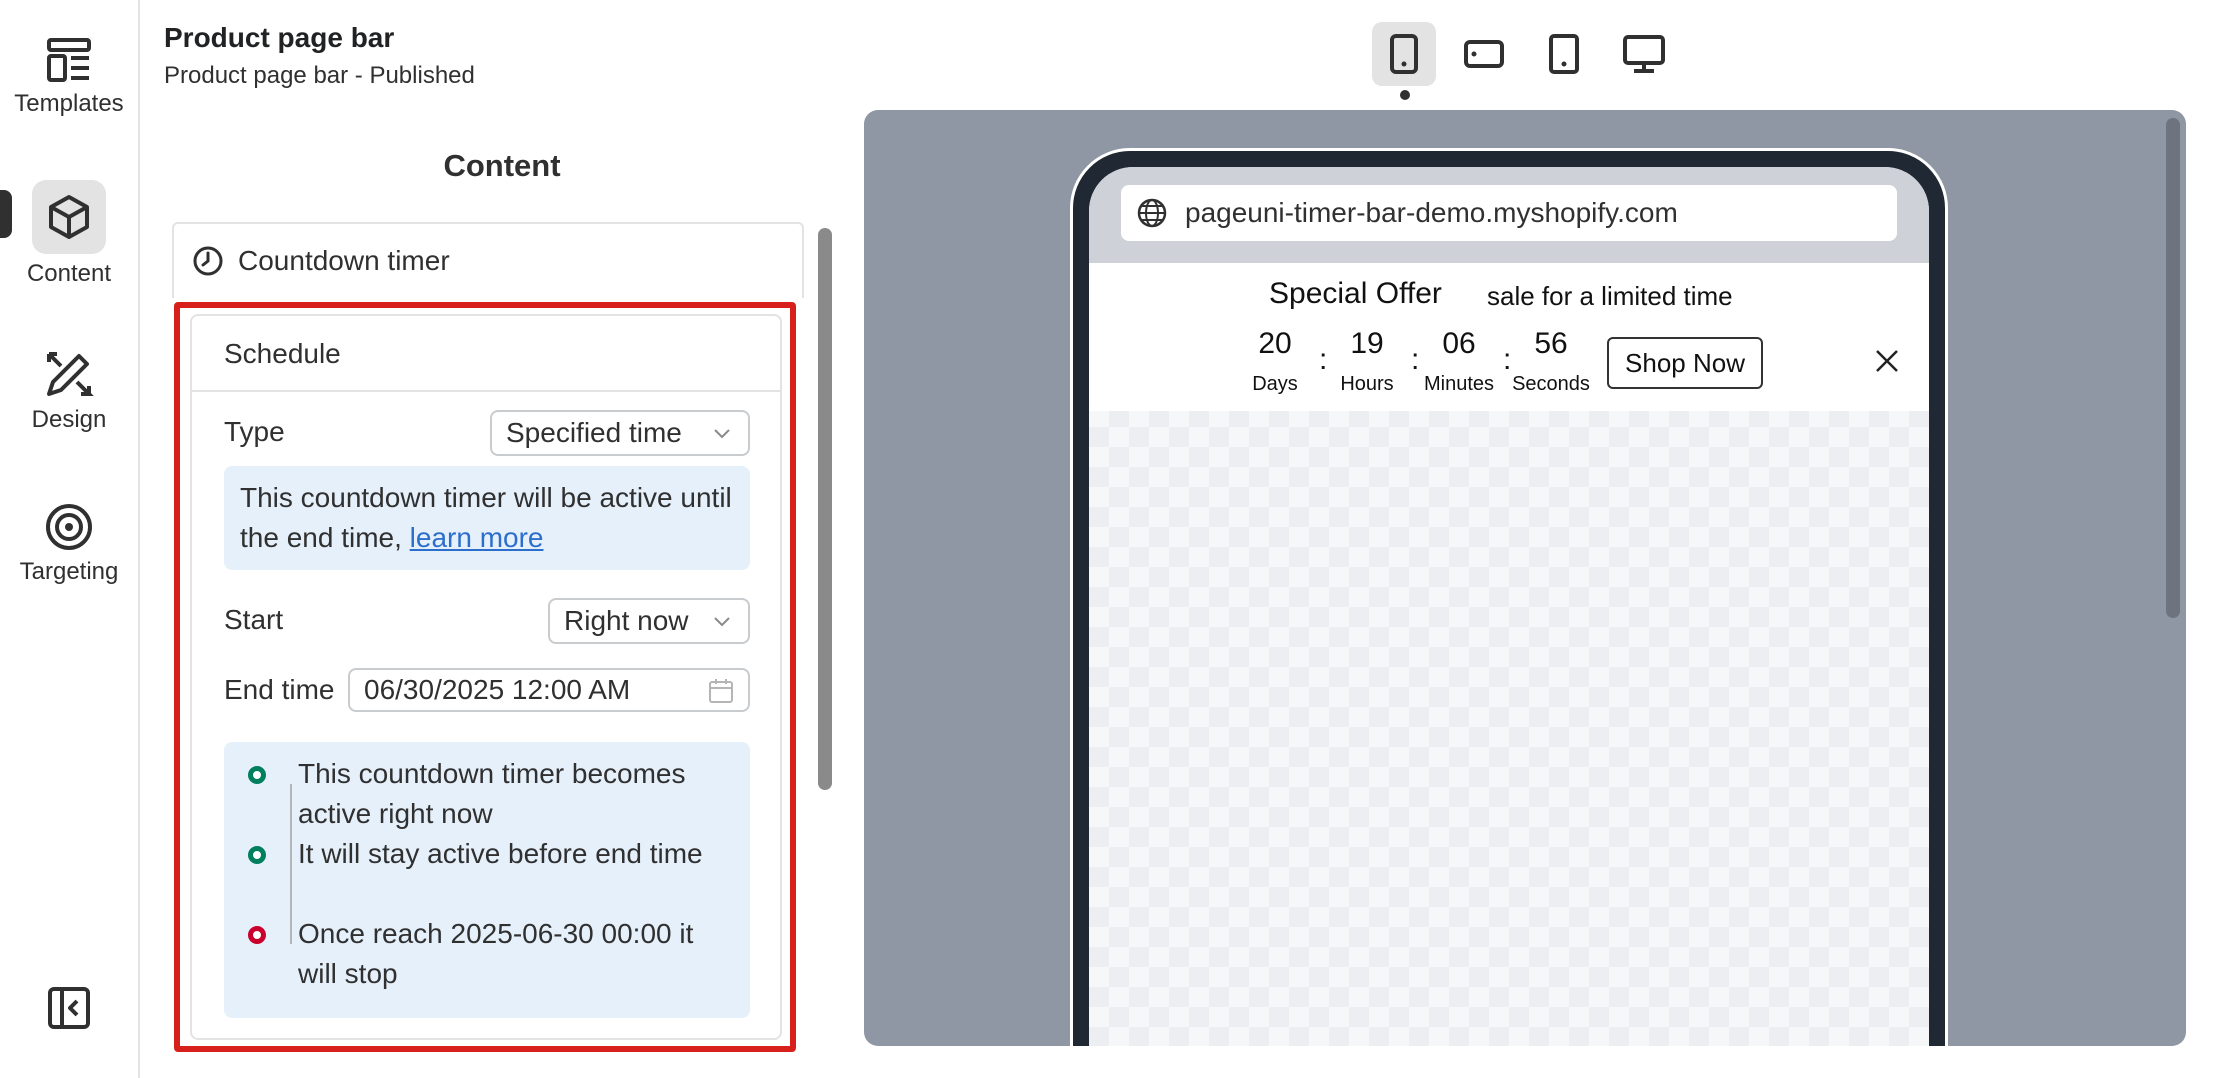 This screenshot has width=2218, height=1078. Describe the element at coordinates (69, 217) in the screenshot. I see `cube-icon` at that location.